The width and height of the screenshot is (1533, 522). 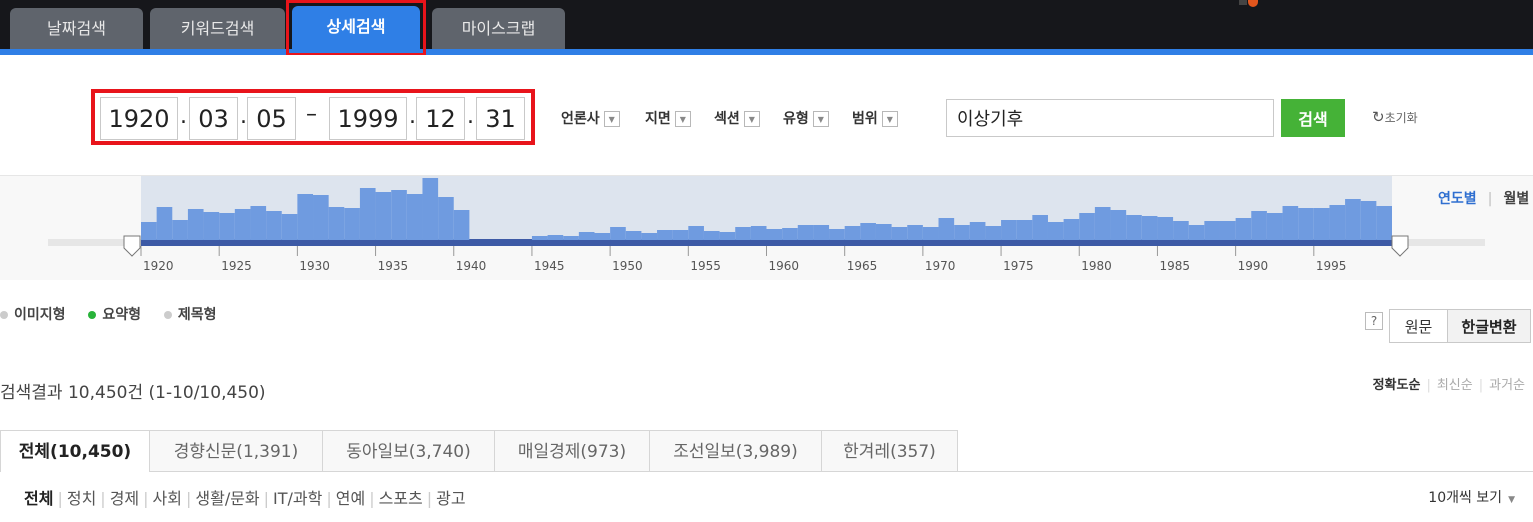 What do you see at coordinates (498, 28) in the screenshot?
I see `tab-my-scrap: 마이스크랩` at bounding box center [498, 28].